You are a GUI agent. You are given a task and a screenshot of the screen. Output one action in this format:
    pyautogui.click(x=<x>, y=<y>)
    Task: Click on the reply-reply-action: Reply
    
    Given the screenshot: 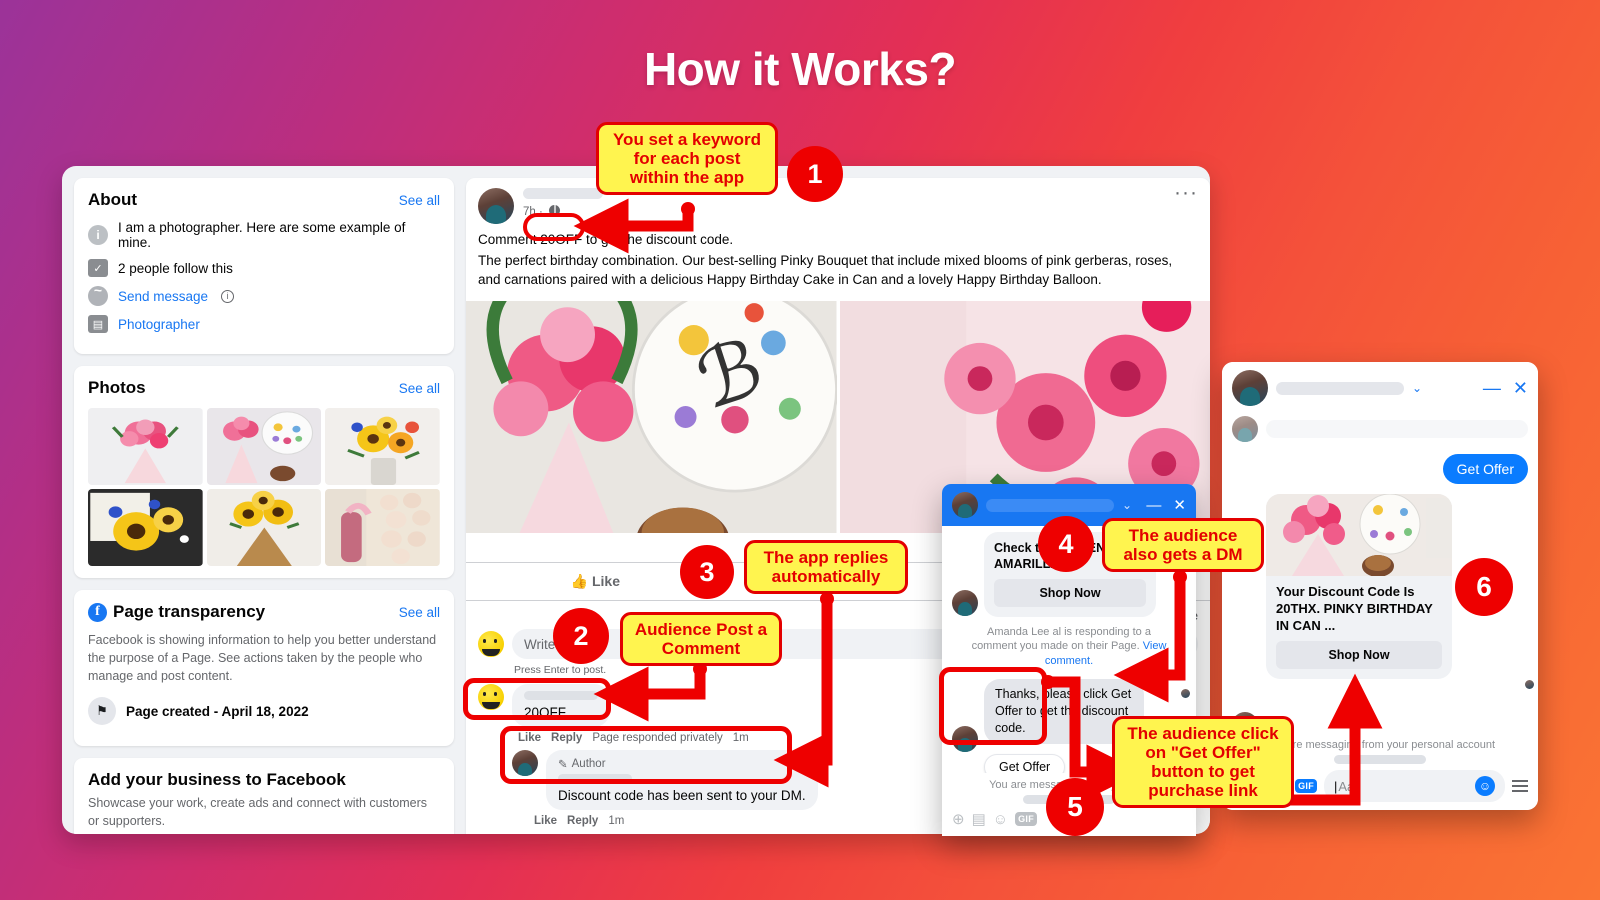 What is the action you would take?
    pyautogui.click(x=582, y=821)
    